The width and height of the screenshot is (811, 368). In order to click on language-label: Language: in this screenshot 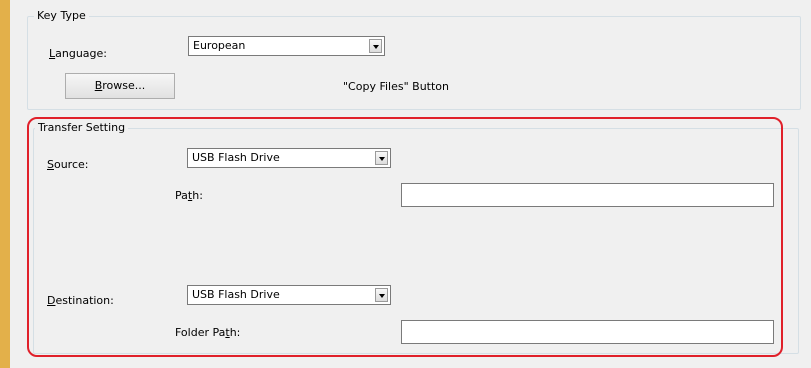, I will do `click(78, 54)`.